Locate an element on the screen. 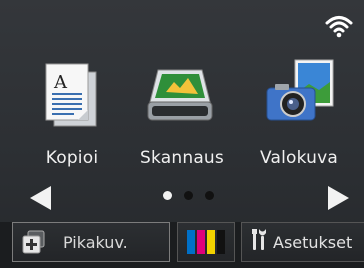  svg-text: A is located at coordinates (60, 82).